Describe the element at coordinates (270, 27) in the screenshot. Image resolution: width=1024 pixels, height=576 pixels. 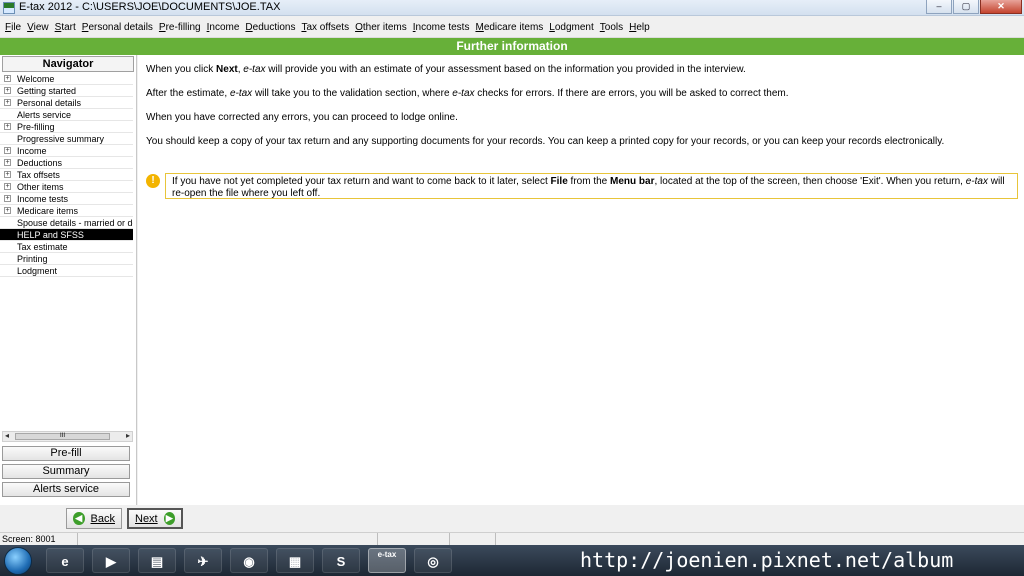
I see `menu-deductions: Deductions` at that location.